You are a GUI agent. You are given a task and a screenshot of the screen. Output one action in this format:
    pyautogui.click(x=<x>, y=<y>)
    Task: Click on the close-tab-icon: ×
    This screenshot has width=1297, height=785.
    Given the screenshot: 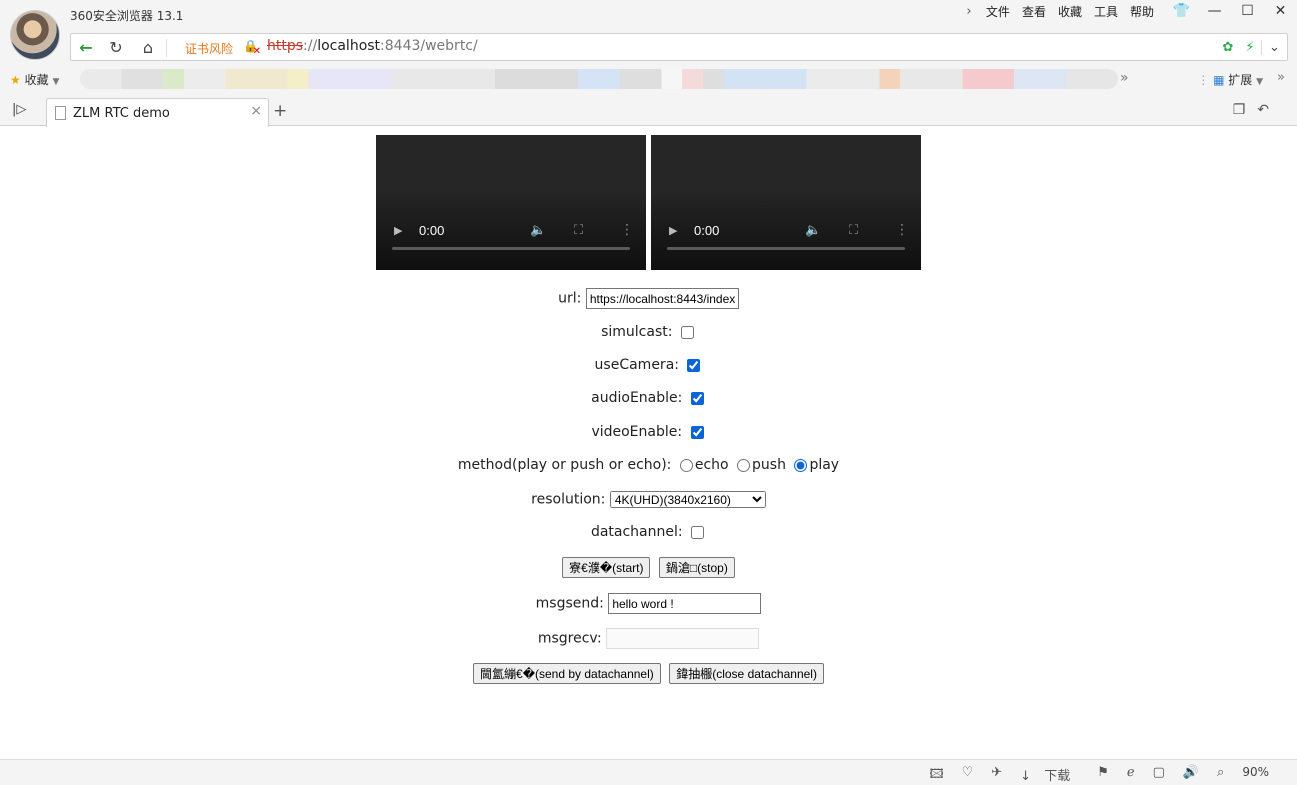 What is the action you would take?
    pyautogui.click(x=256, y=111)
    